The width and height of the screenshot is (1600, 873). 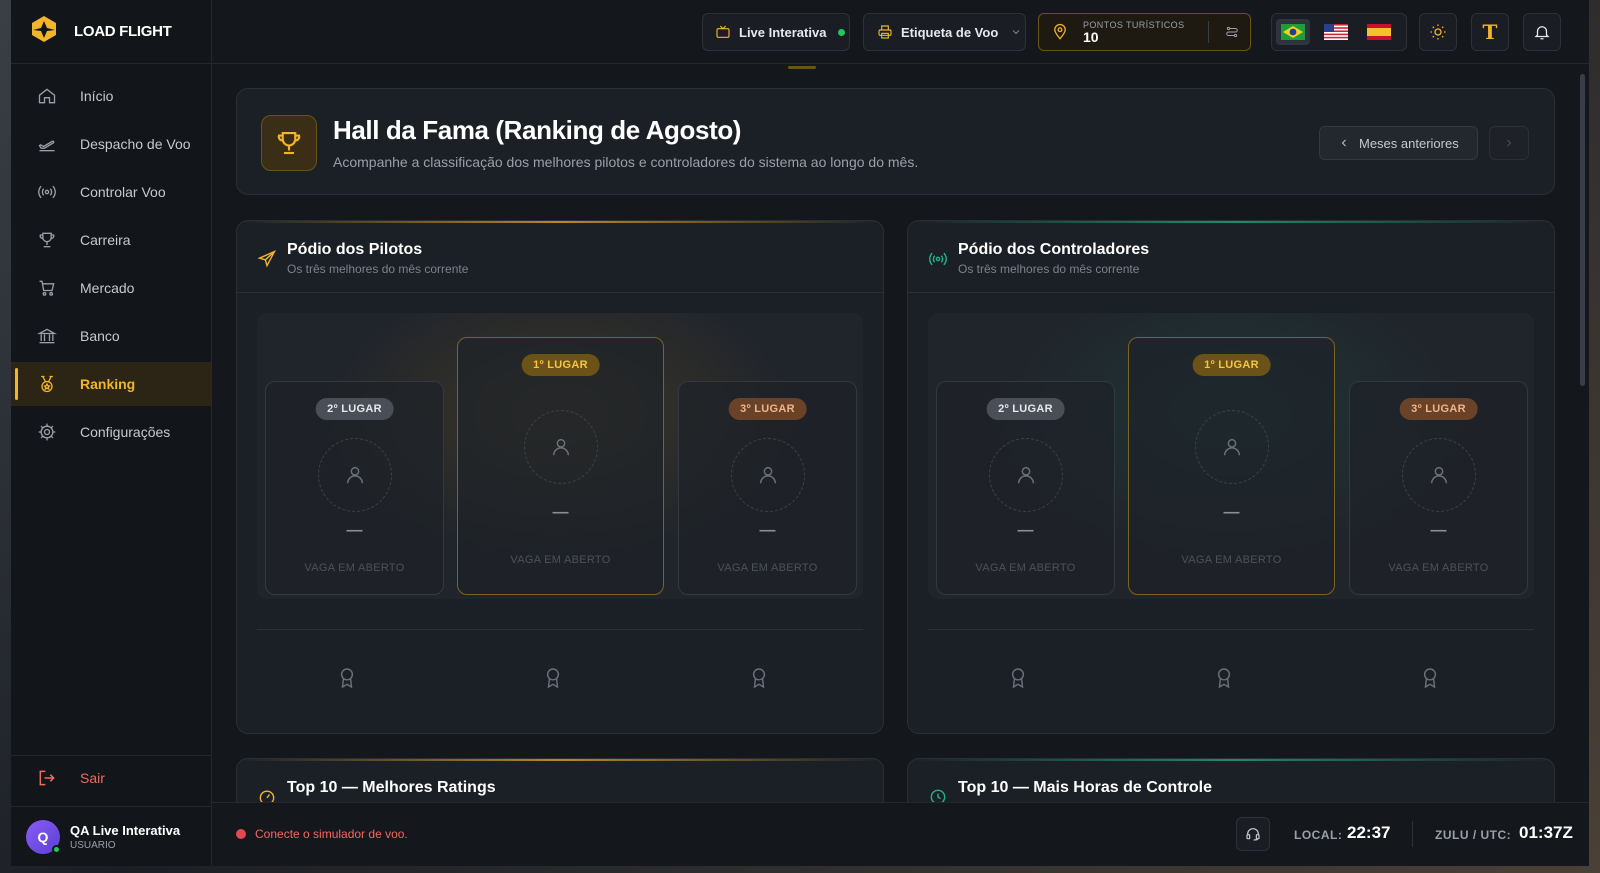 I want to click on live-interativa-button: Live Interativa, so click(x=776, y=32).